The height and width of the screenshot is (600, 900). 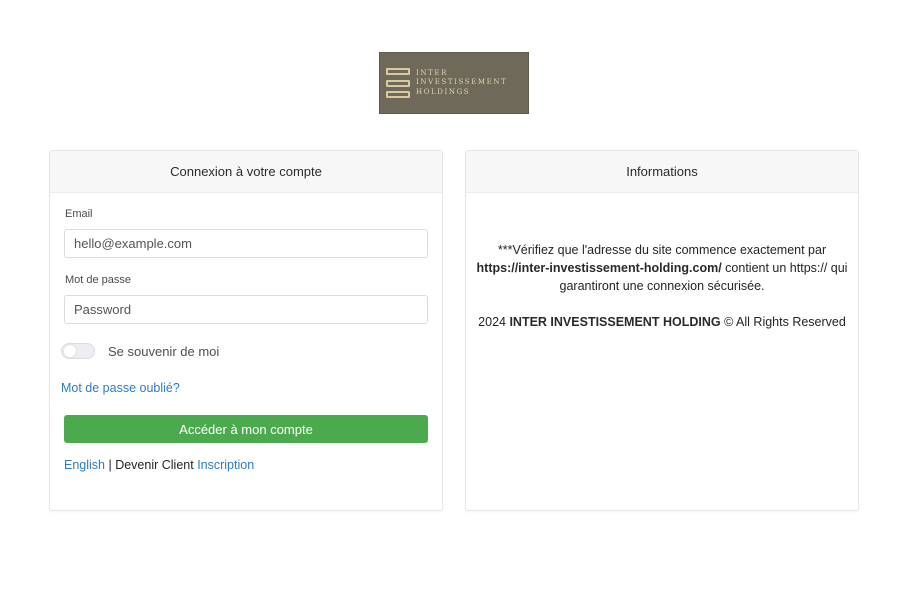 What do you see at coordinates (246, 243) in the screenshot?
I see `email-field` at bounding box center [246, 243].